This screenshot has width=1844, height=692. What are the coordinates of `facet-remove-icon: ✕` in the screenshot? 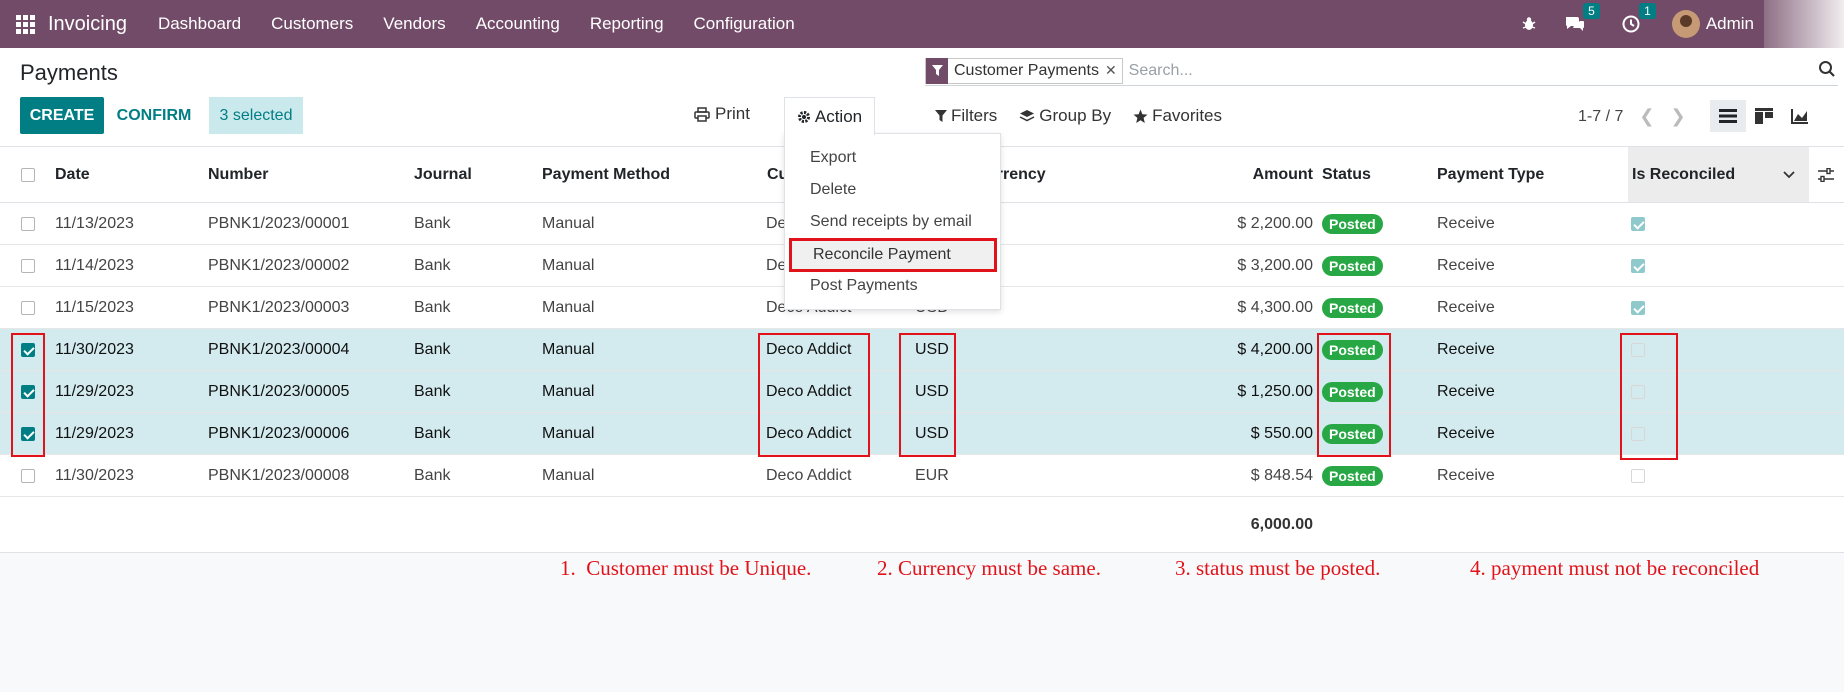 It's located at (1113, 70).